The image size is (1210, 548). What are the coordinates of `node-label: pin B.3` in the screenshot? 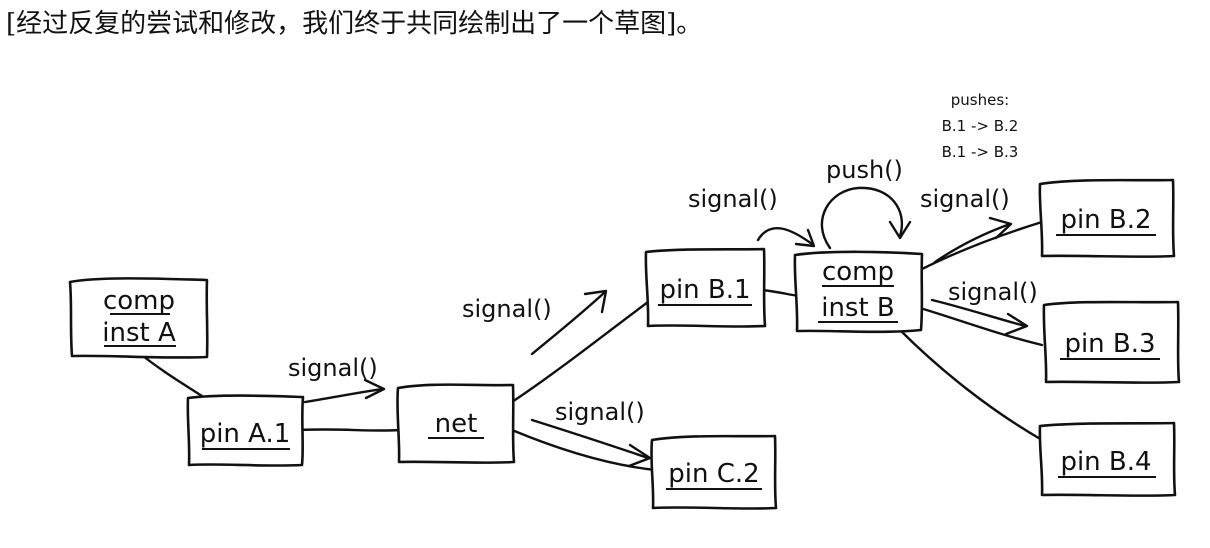 It's located at (1109, 344).